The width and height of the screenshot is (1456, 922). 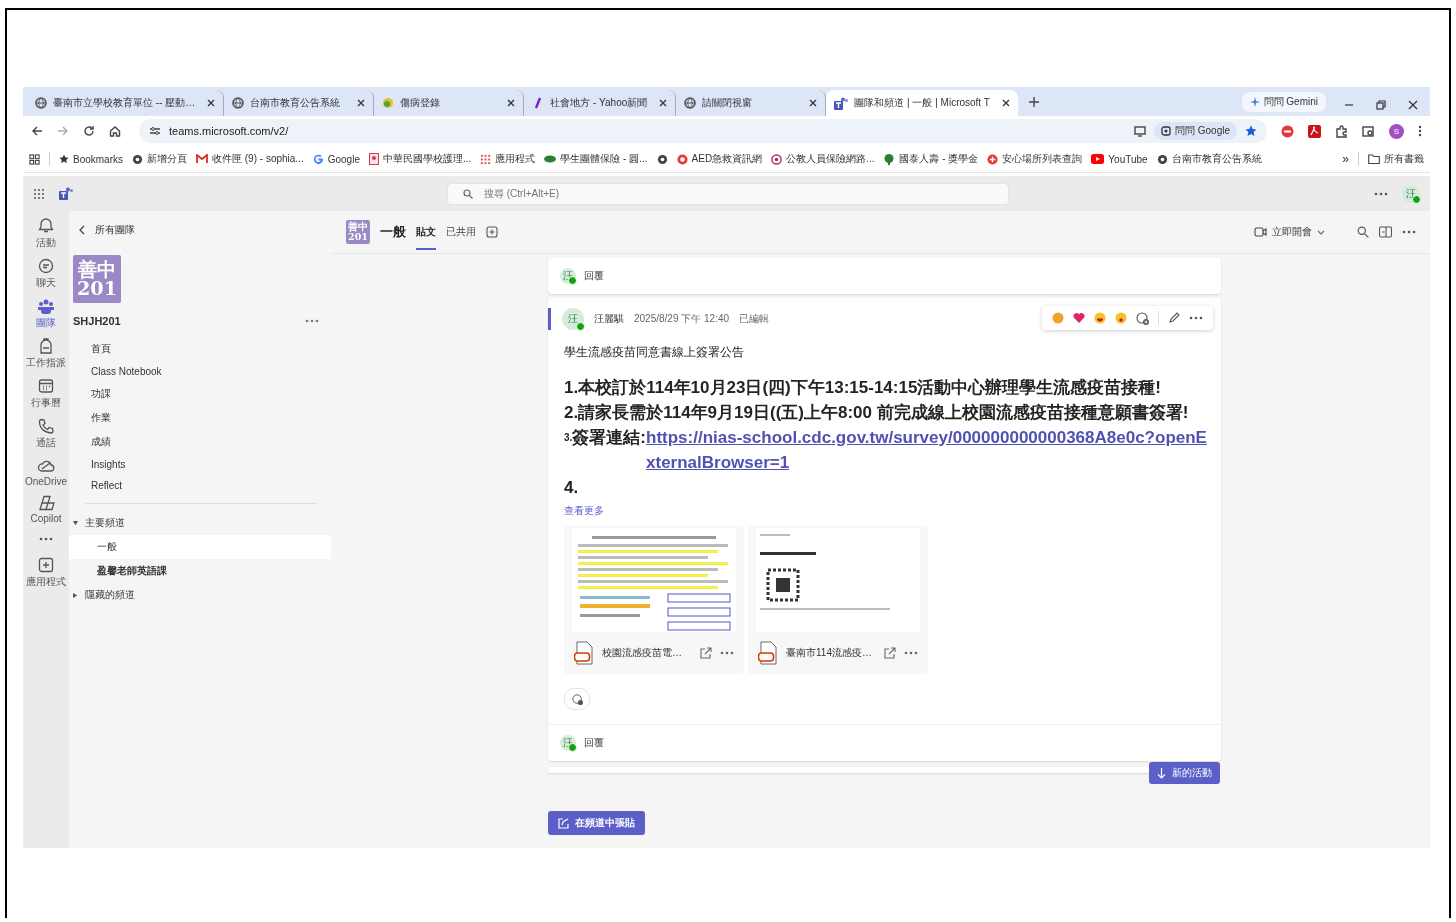 What do you see at coordinates (46, 266) in the screenshot?
I see `chat-icon` at bounding box center [46, 266].